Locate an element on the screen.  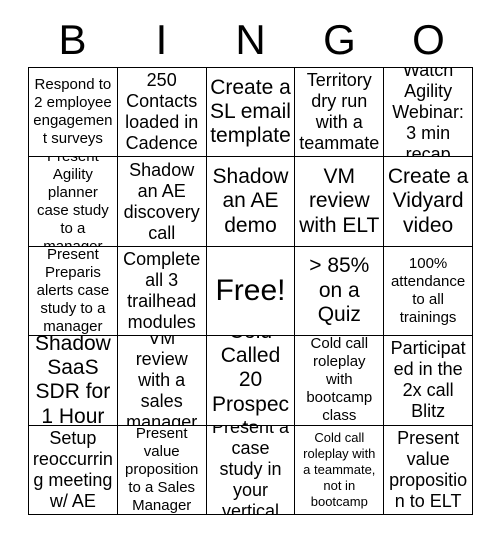
bingo-cell-r2c5: Create a Vidyard video is located at coordinates (428, 202).